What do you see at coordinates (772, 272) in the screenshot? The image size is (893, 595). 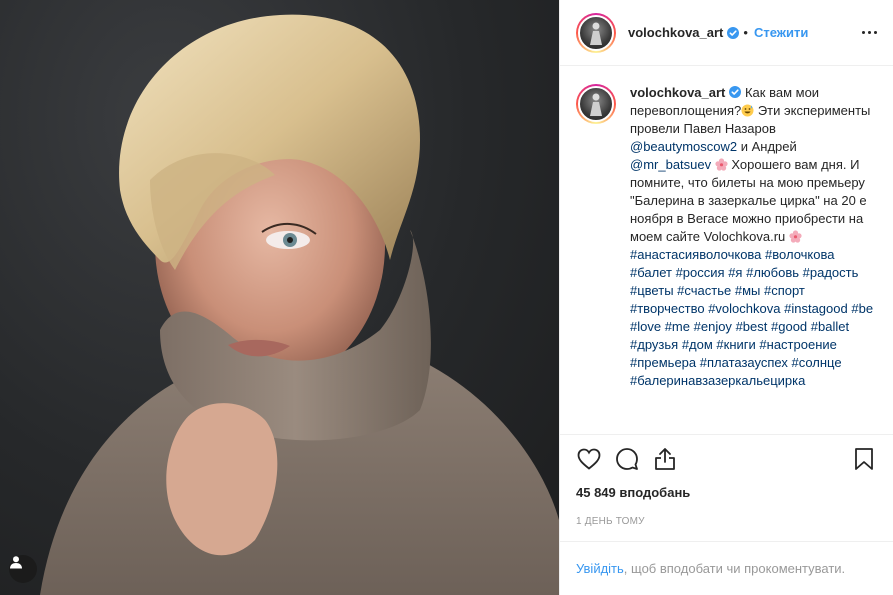 I see `hashtag-link: #любовь` at bounding box center [772, 272].